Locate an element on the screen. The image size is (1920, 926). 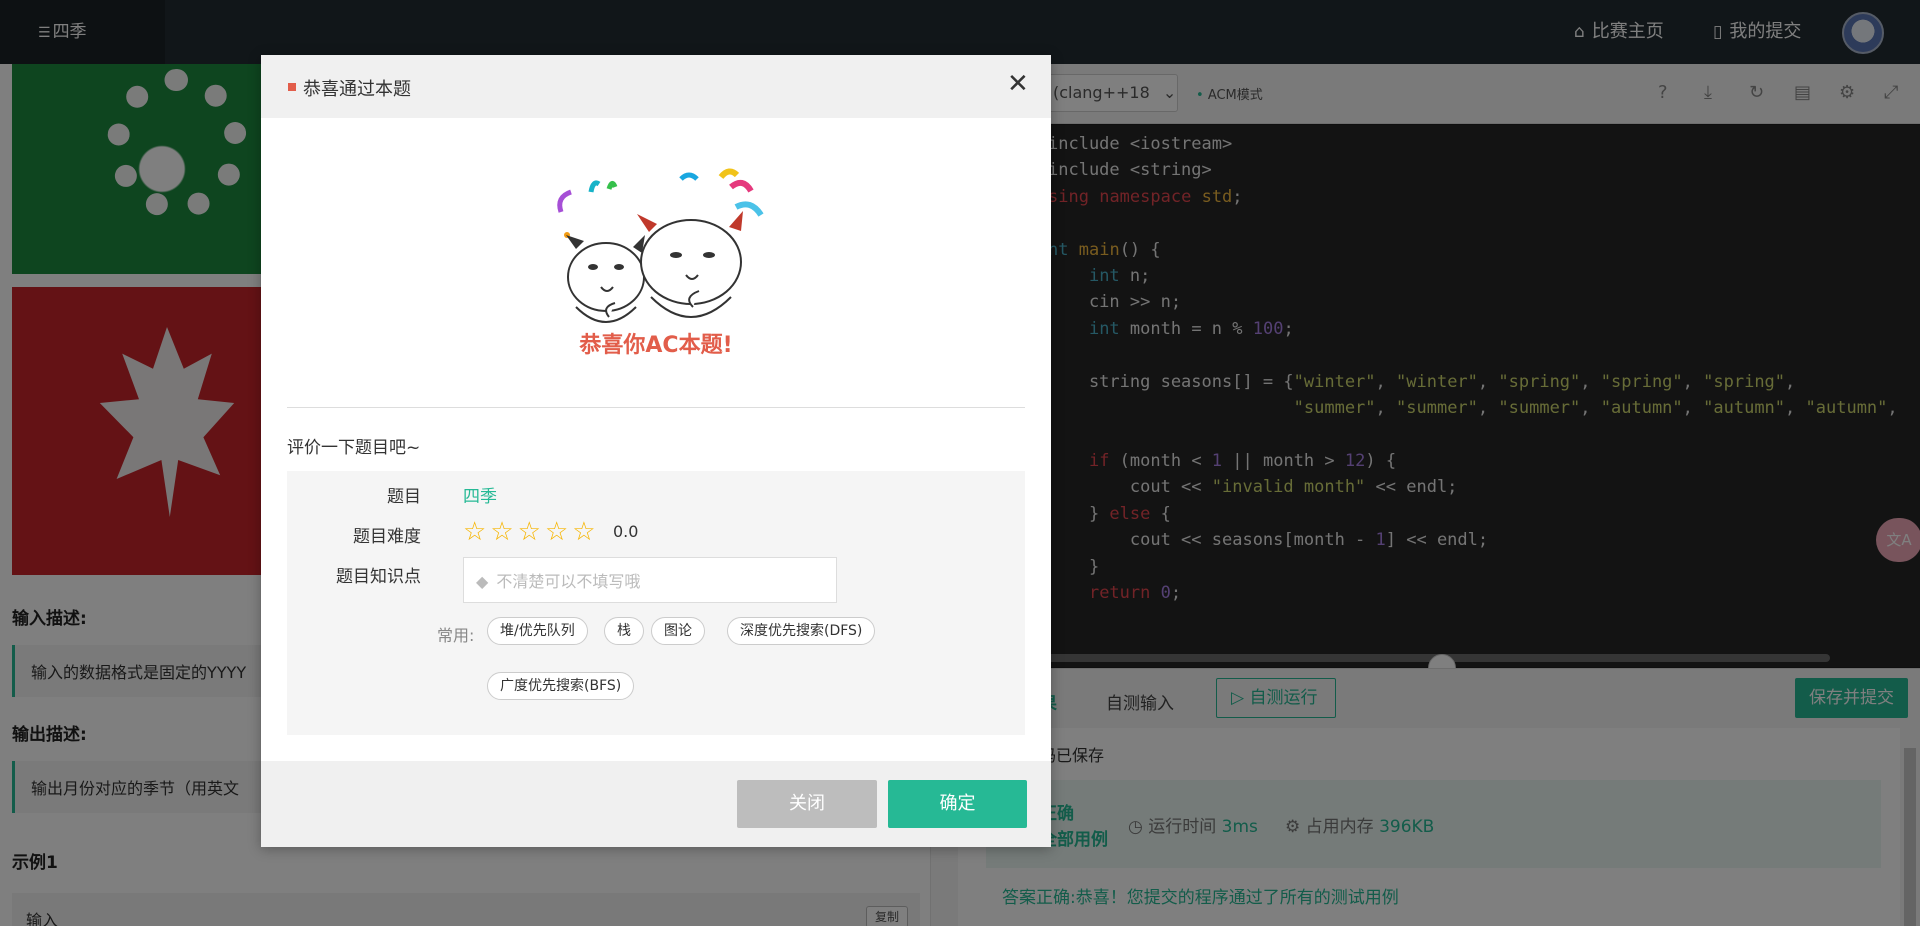
tag-chip: 广度优先搜索(BFS) is located at coordinates (561, 686).